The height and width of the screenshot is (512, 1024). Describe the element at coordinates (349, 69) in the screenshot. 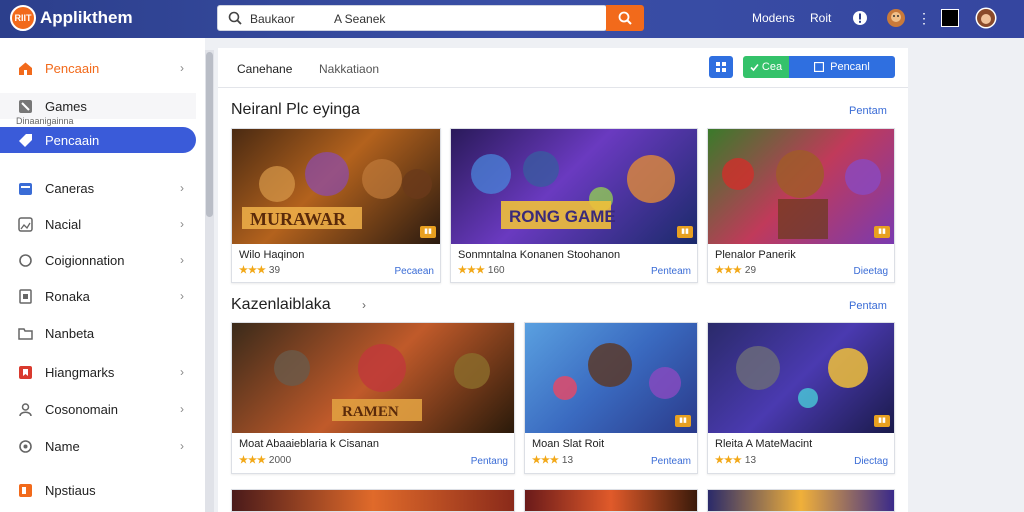

I see `tab-nakkatiaon: Nakkatiaon` at that location.